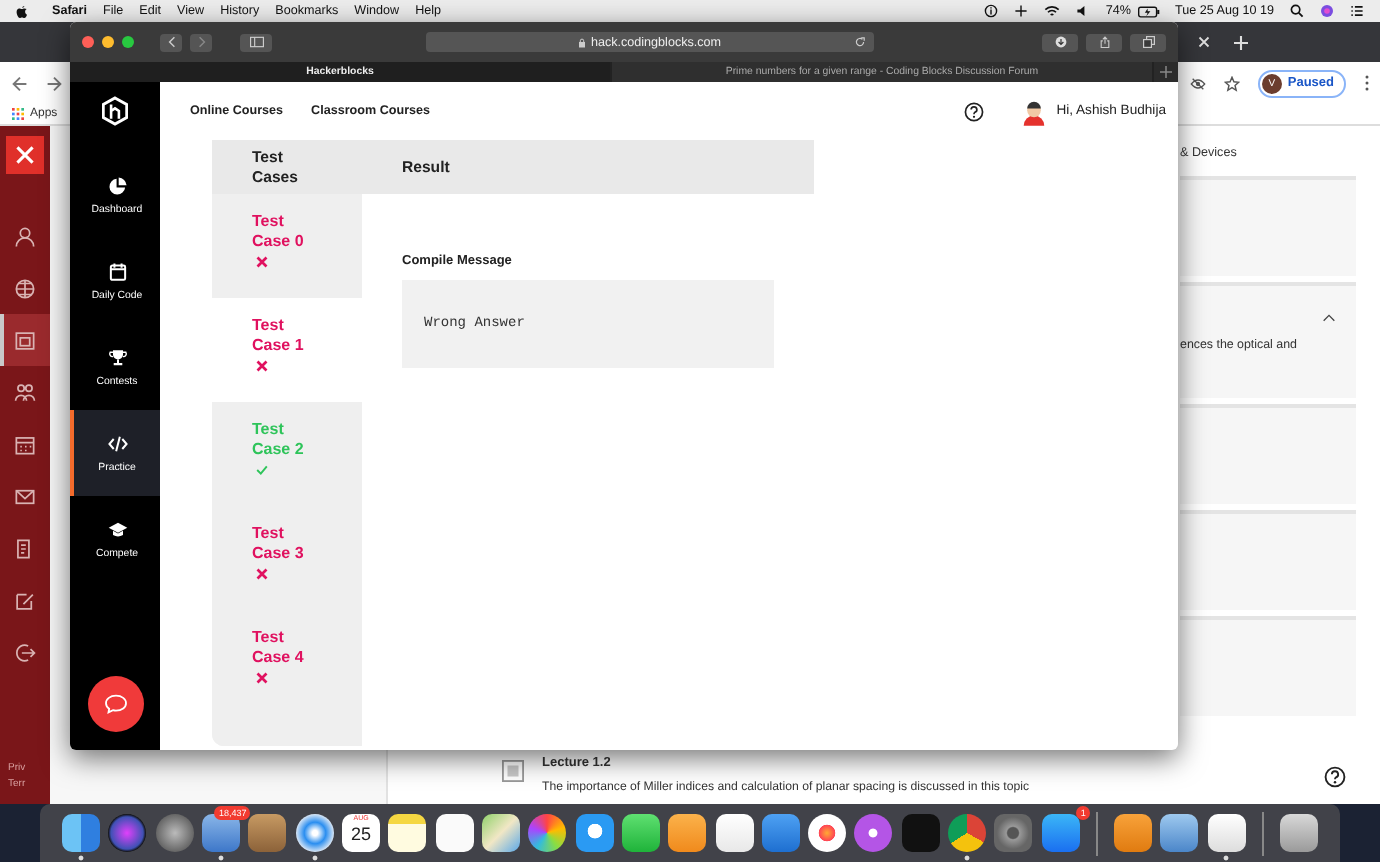 This screenshot has height=862, width=1380. I want to click on trash-icon, so click(1298, 833).